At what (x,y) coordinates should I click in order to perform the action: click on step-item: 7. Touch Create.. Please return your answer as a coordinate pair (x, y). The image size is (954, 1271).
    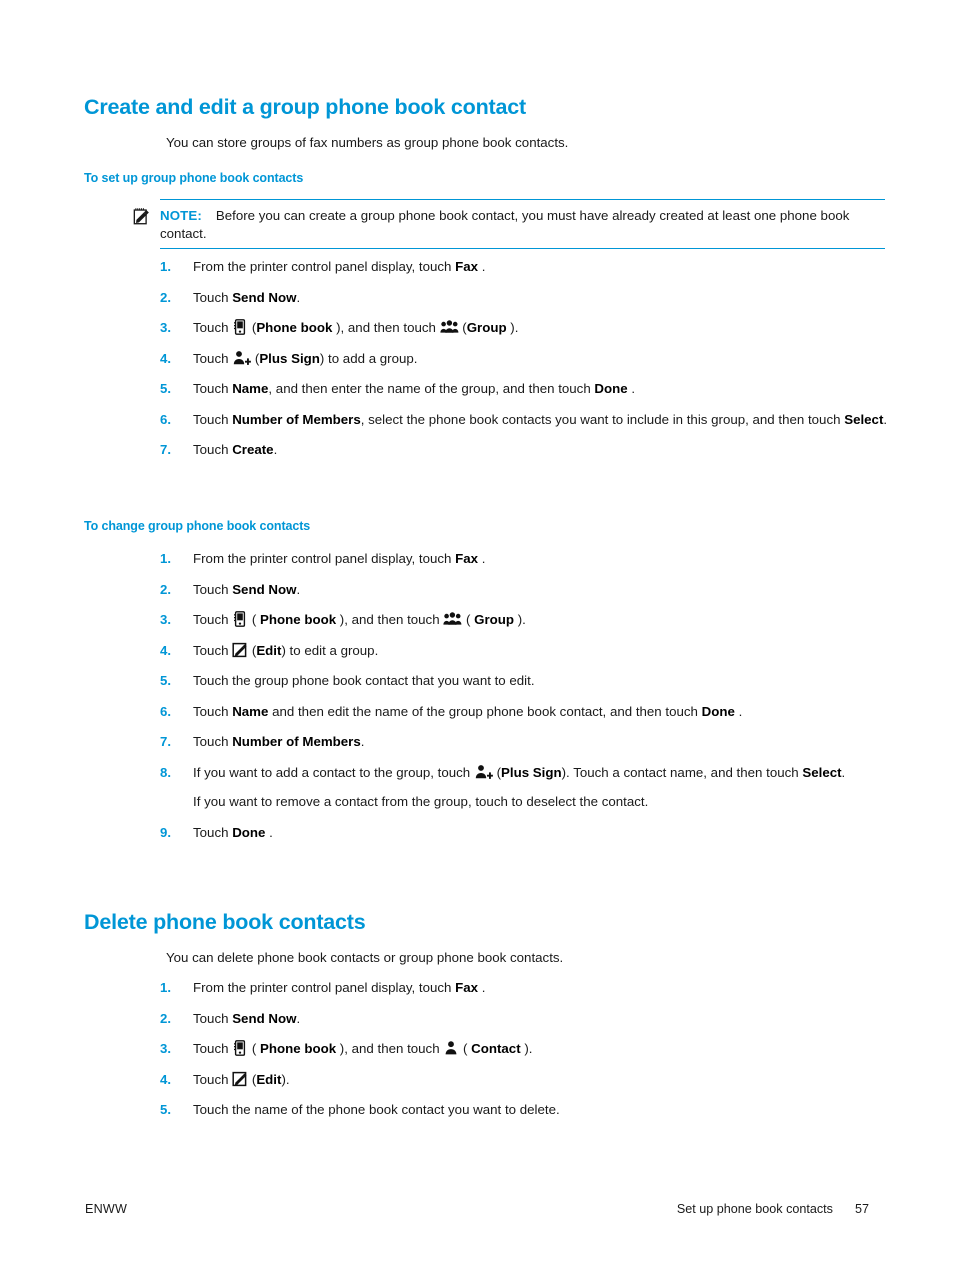
    Looking at the image, I should click on (525, 450).